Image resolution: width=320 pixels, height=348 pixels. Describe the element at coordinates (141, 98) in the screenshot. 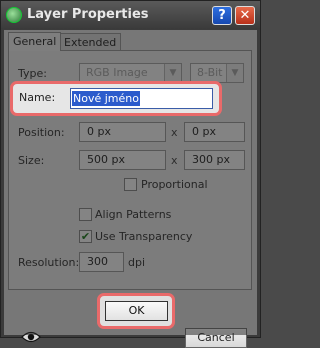

I see `name-input: Nové jméno` at that location.